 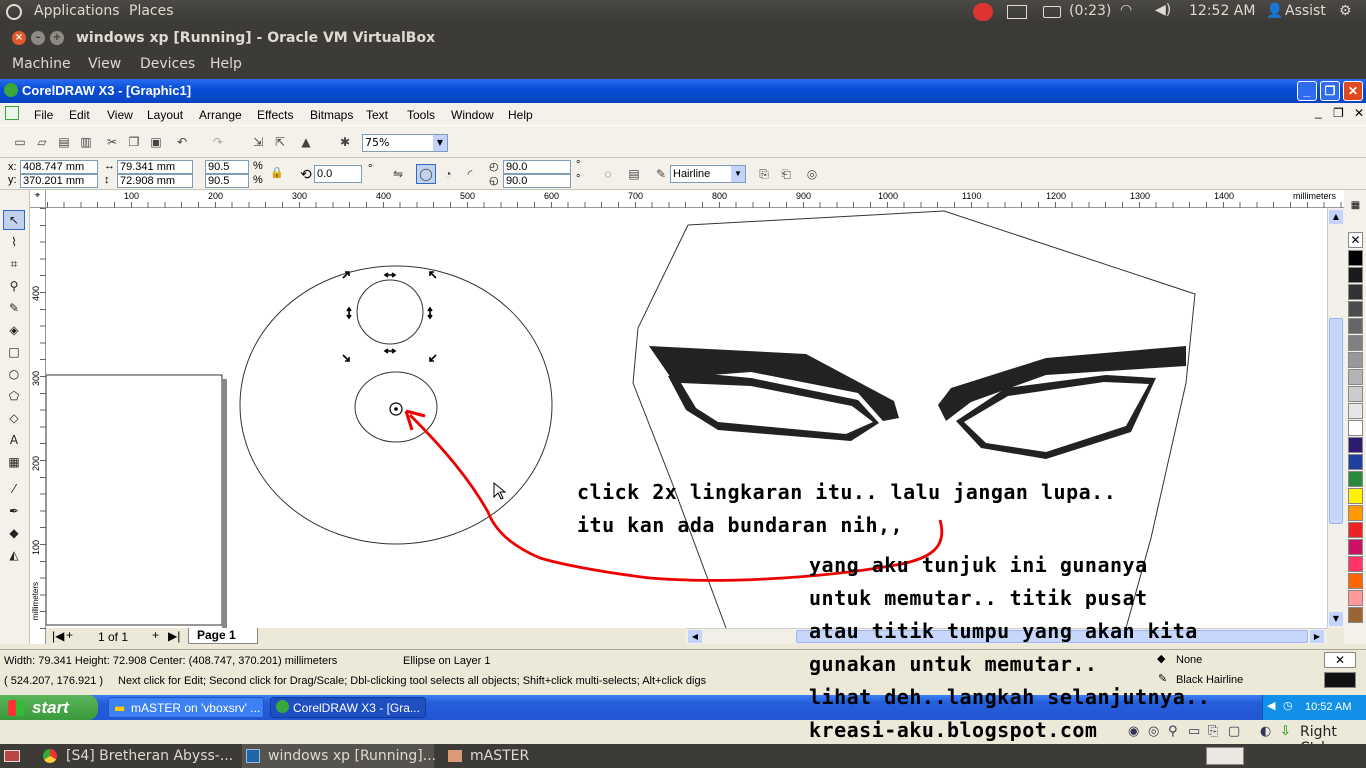 What do you see at coordinates (1307, 91) in the screenshot?
I see `minimize-button: _` at bounding box center [1307, 91].